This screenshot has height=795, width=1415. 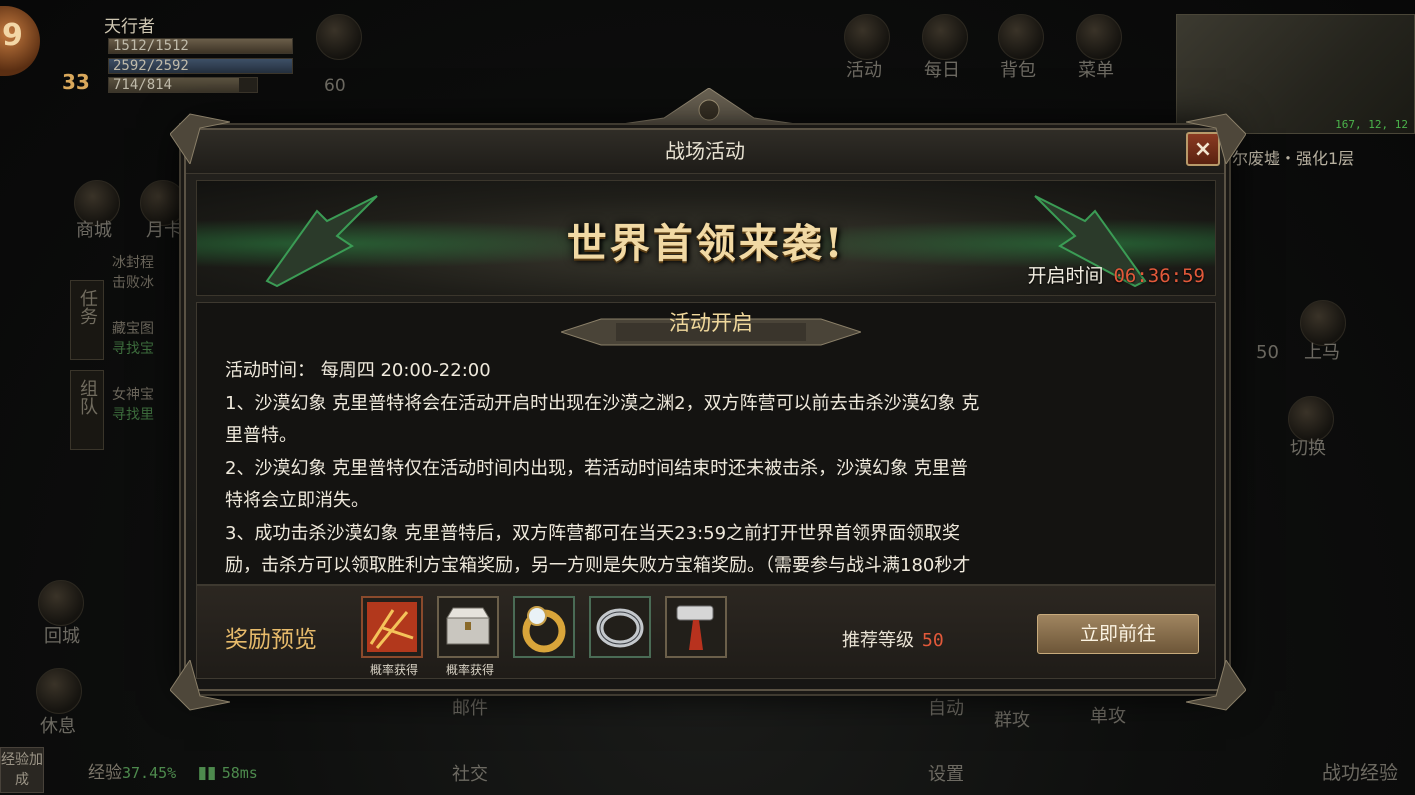 What do you see at coordinates (149, 773) in the screenshot?
I see `exp-value: 37.45%` at bounding box center [149, 773].